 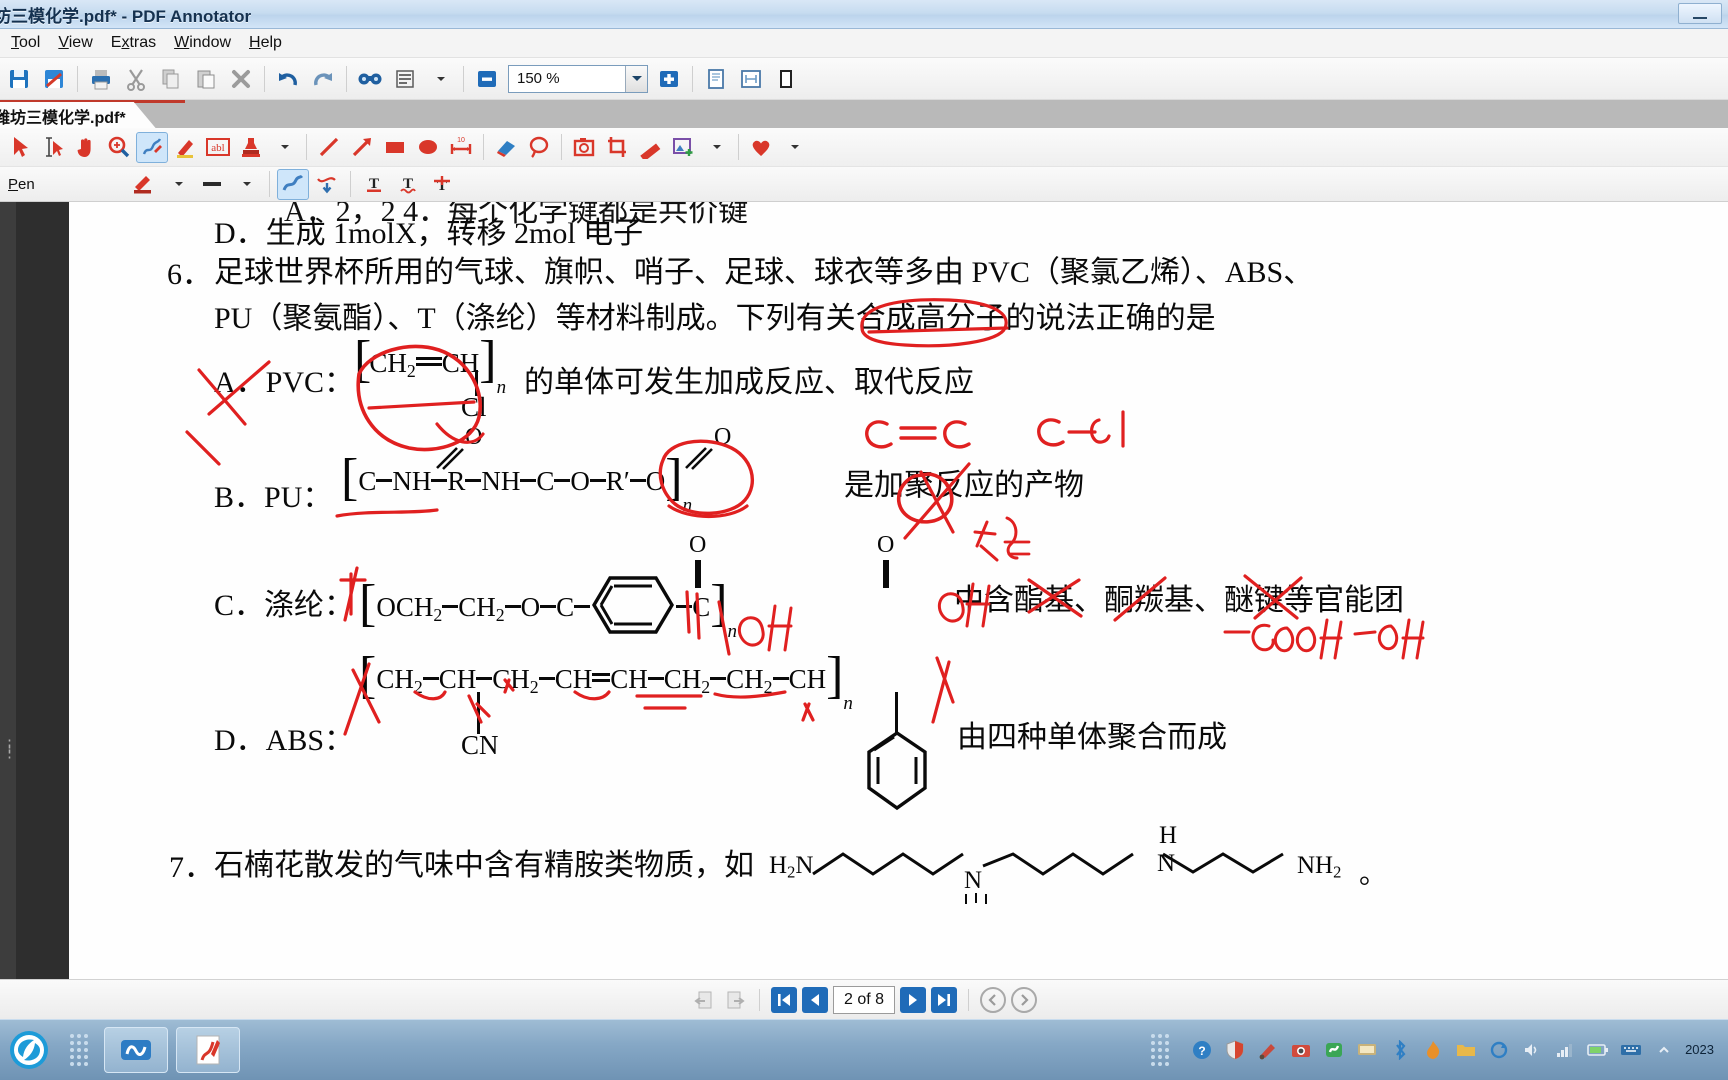 What do you see at coordinates (1700, 13) in the screenshot?
I see `minimize-button` at bounding box center [1700, 13].